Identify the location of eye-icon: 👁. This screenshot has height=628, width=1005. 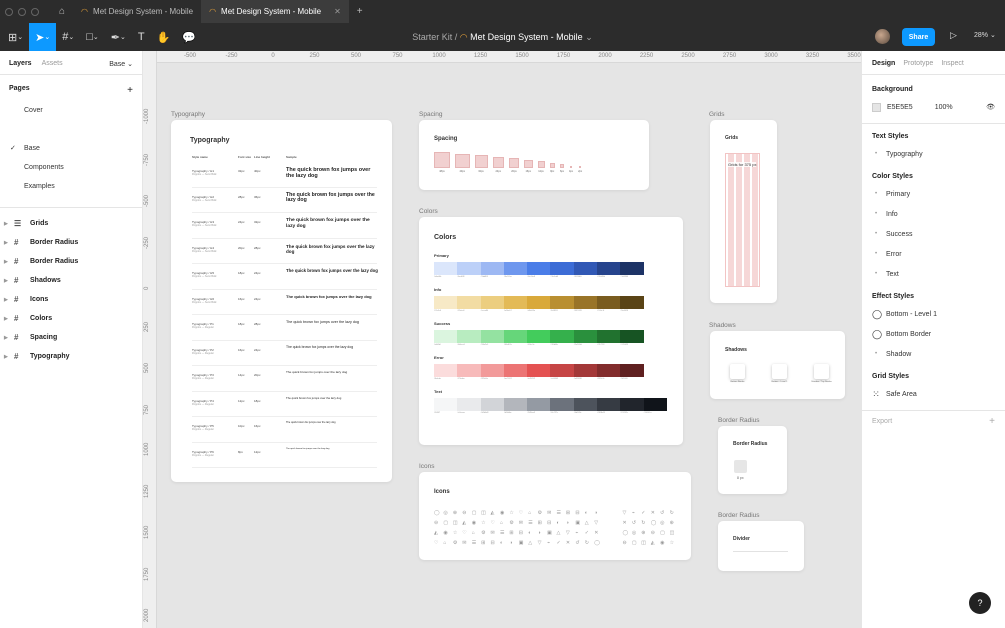
(990, 107).